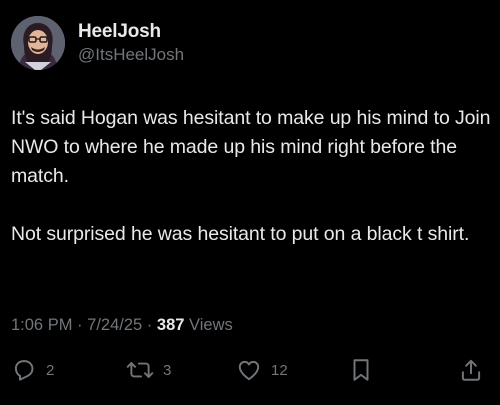 The width and height of the screenshot is (500, 405). What do you see at coordinates (279, 370) in the screenshot?
I see `like-count: 12` at bounding box center [279, 370].